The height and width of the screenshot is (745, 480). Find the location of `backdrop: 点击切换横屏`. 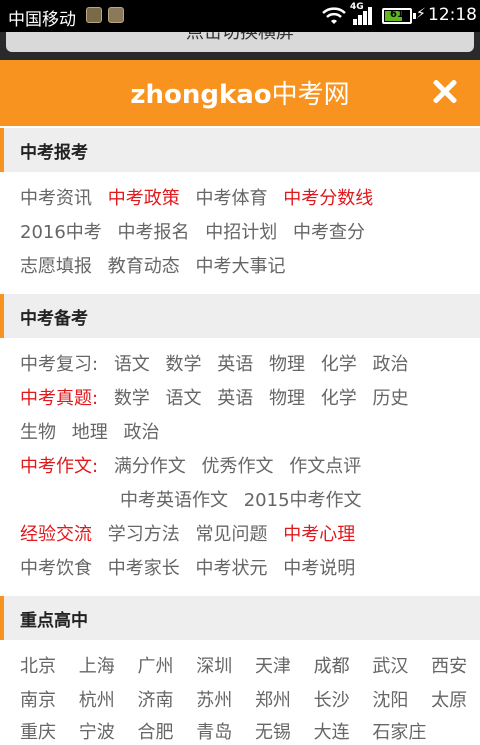

backdrop: 点击切换横屏 is located at coordinates (240, 46).